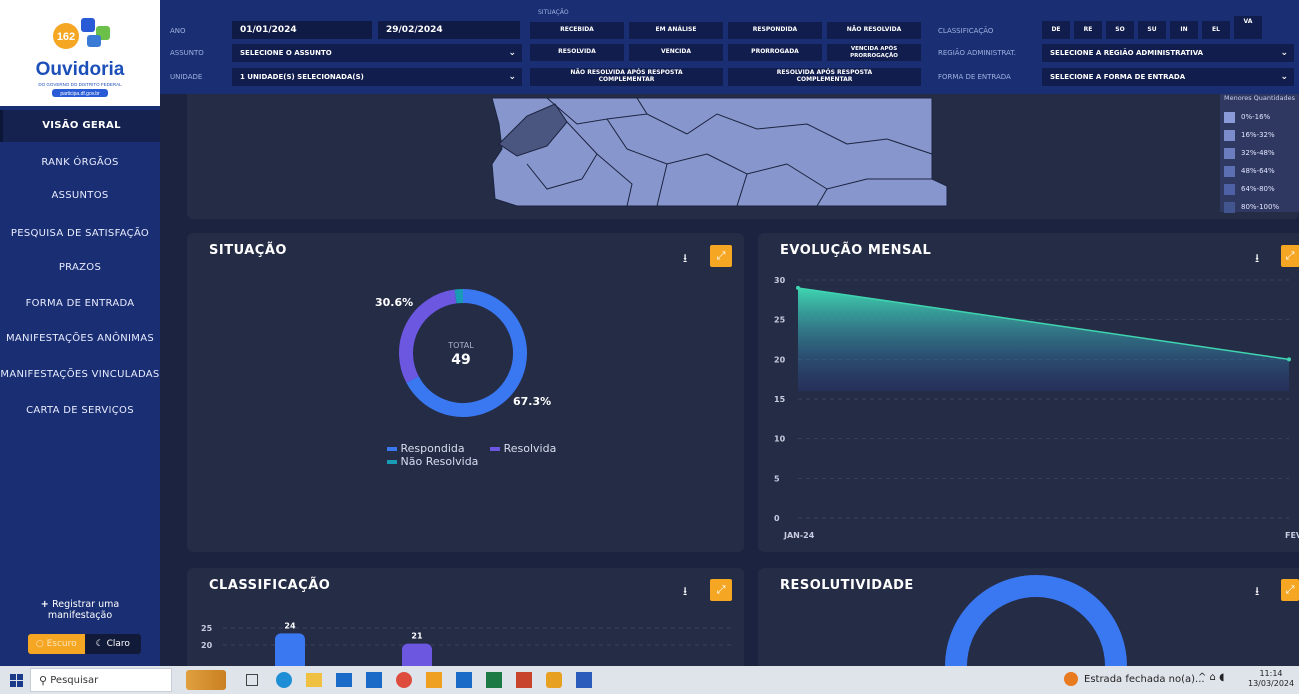  What do you see at coordinates (377, 53) in the screenshot?
I see `assunto-select: SELECIONE O ASSUNTO ⌄` at bounding box center [377, 53].